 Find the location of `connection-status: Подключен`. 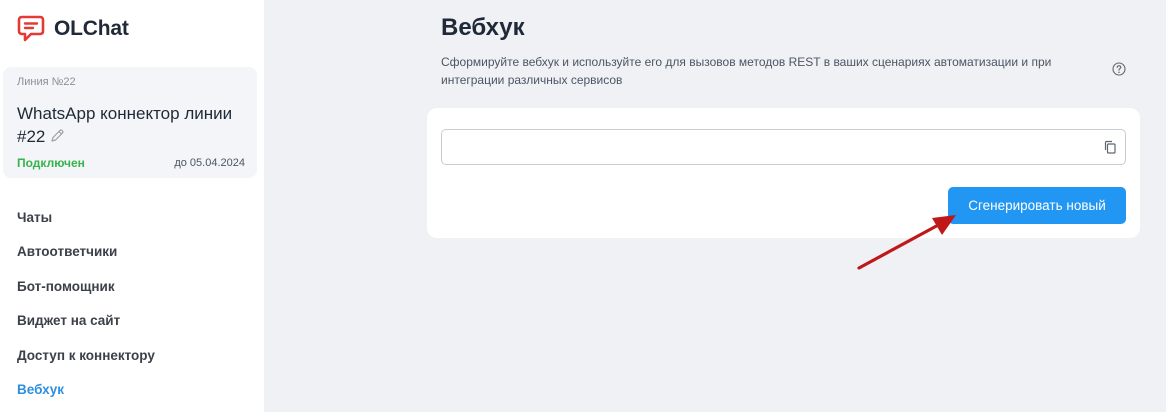

connection-status: Подключен is located at coordinates (51, 163).